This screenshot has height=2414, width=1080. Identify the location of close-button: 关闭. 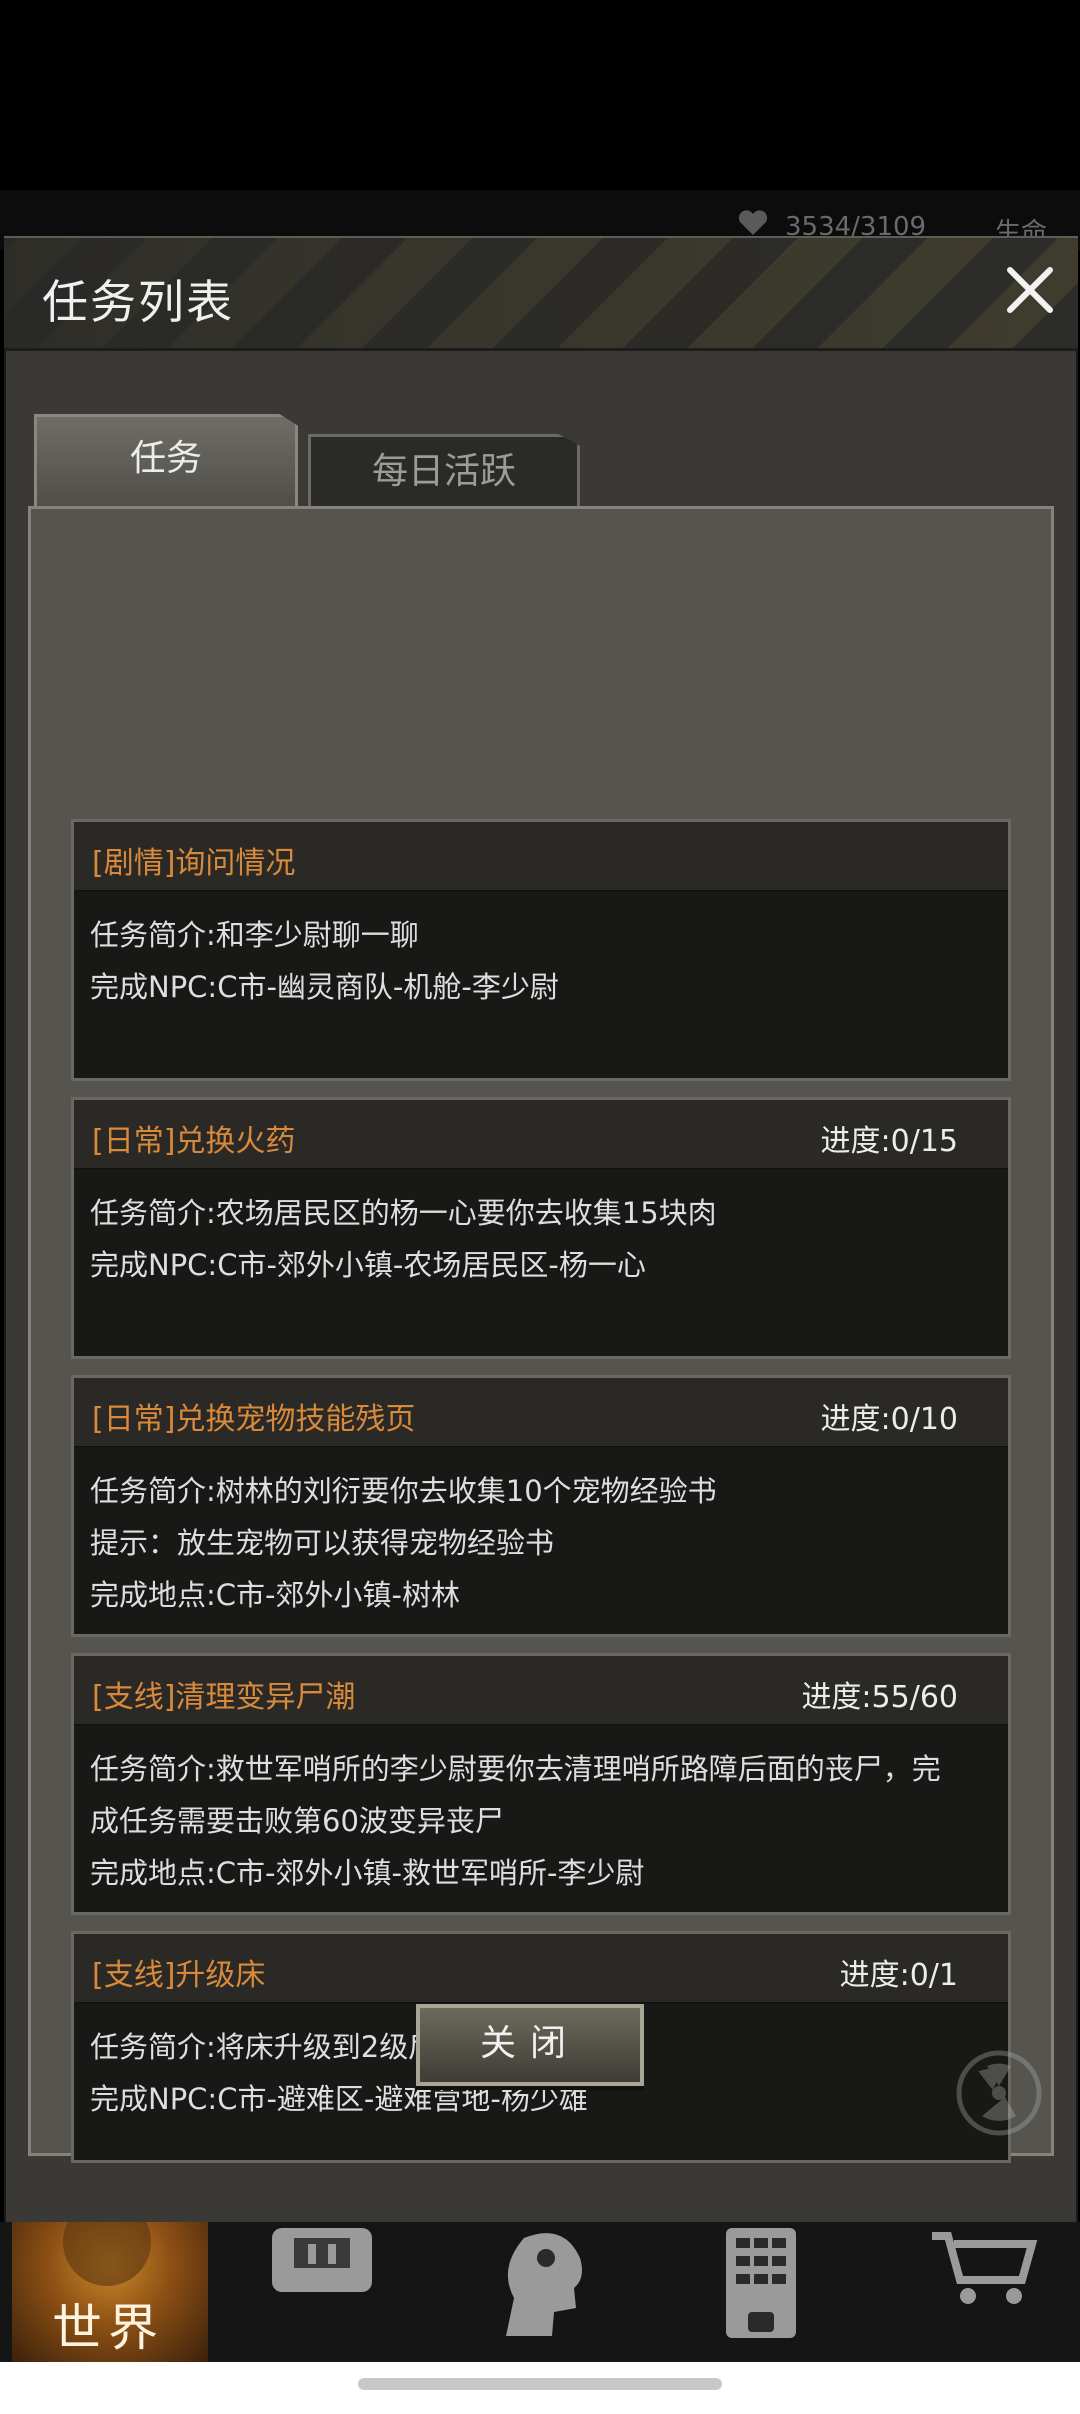
(530, 2045).